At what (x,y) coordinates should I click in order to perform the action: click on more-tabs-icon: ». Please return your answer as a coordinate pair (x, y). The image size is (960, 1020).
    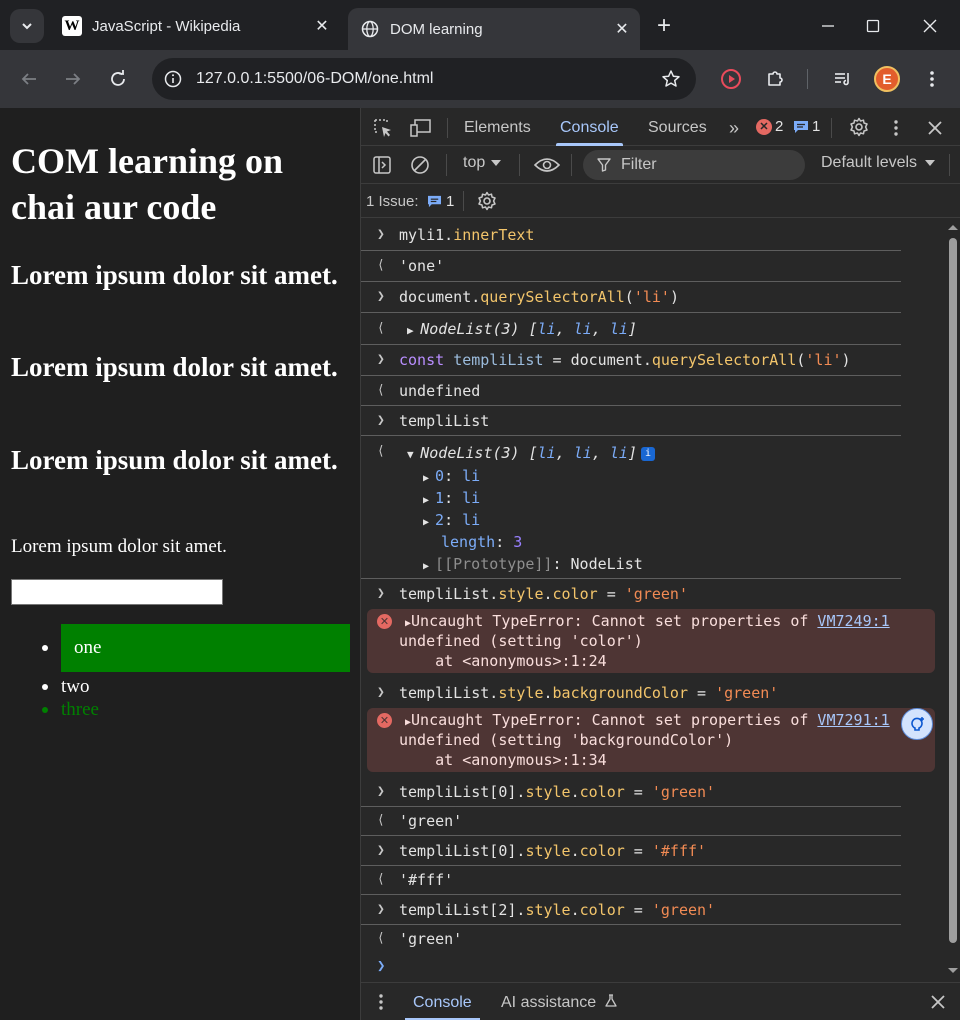
    Looking at the image, I should click on (734, 128).